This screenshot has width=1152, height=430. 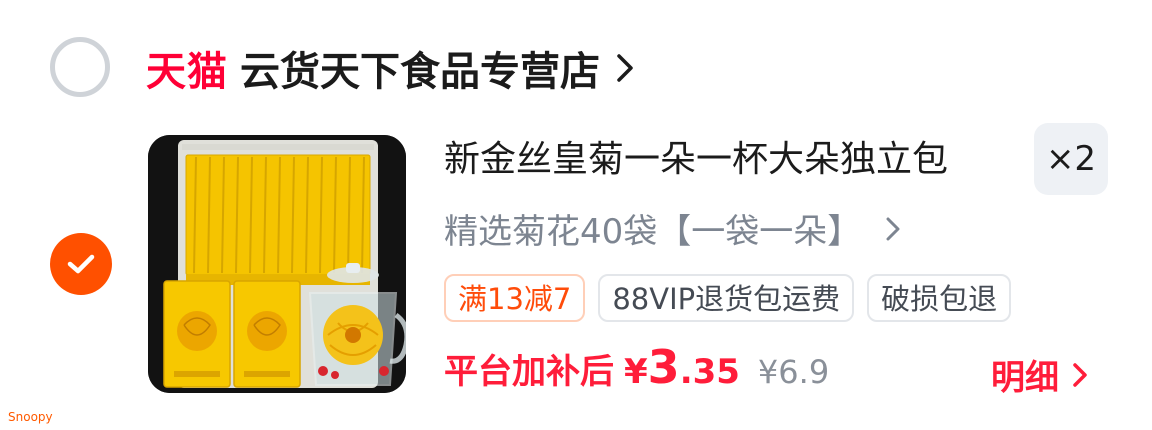 I want to click on product-title: 新金丝皇菊一朵一杯大朵独立包, so click(x=696, y=160).